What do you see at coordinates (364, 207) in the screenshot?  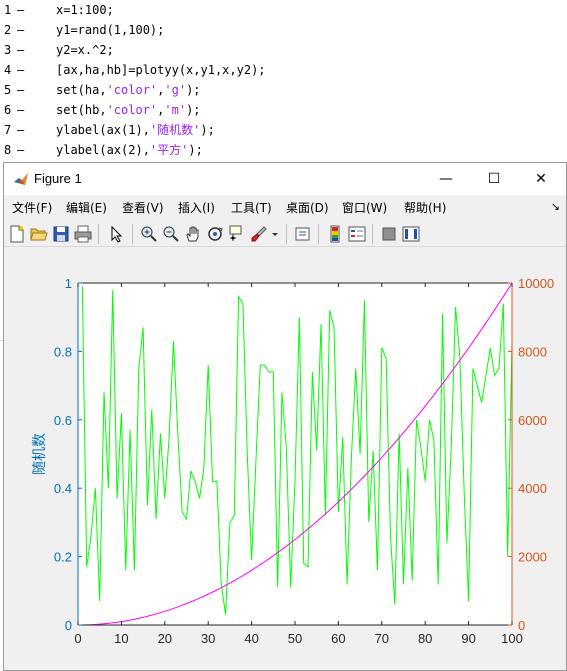 I see `menu-window: 窗口(W)` at bounding box center [364, 207].